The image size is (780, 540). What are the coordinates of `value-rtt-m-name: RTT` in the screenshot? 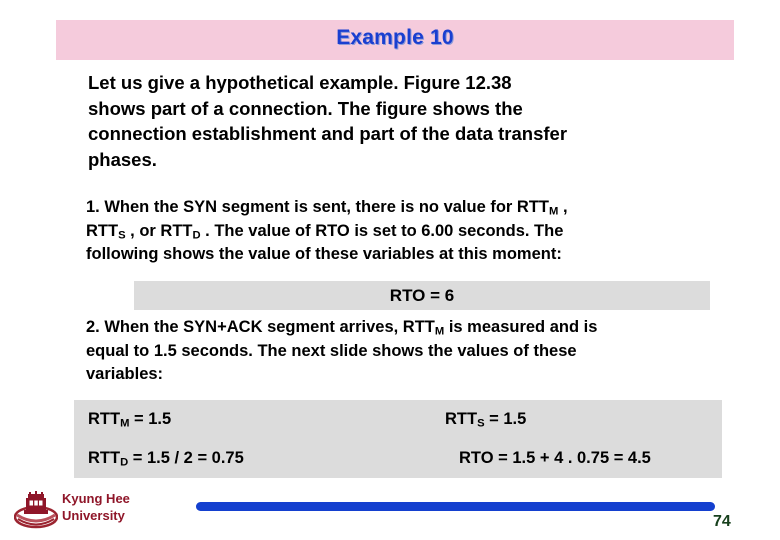 It's located at (104, 419).